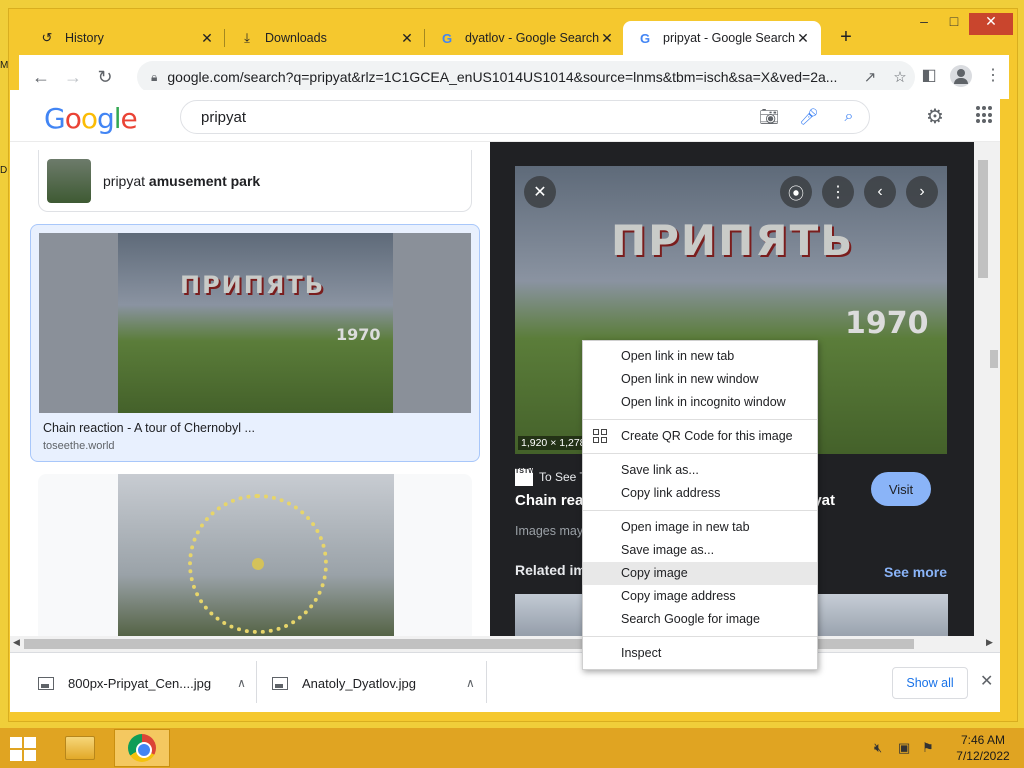 Image resolution: width=1024 pixels, height=768 pixels. I want to click on download-item: Anatoly_Dyatlov.jpg ∧, so click(373, 683).